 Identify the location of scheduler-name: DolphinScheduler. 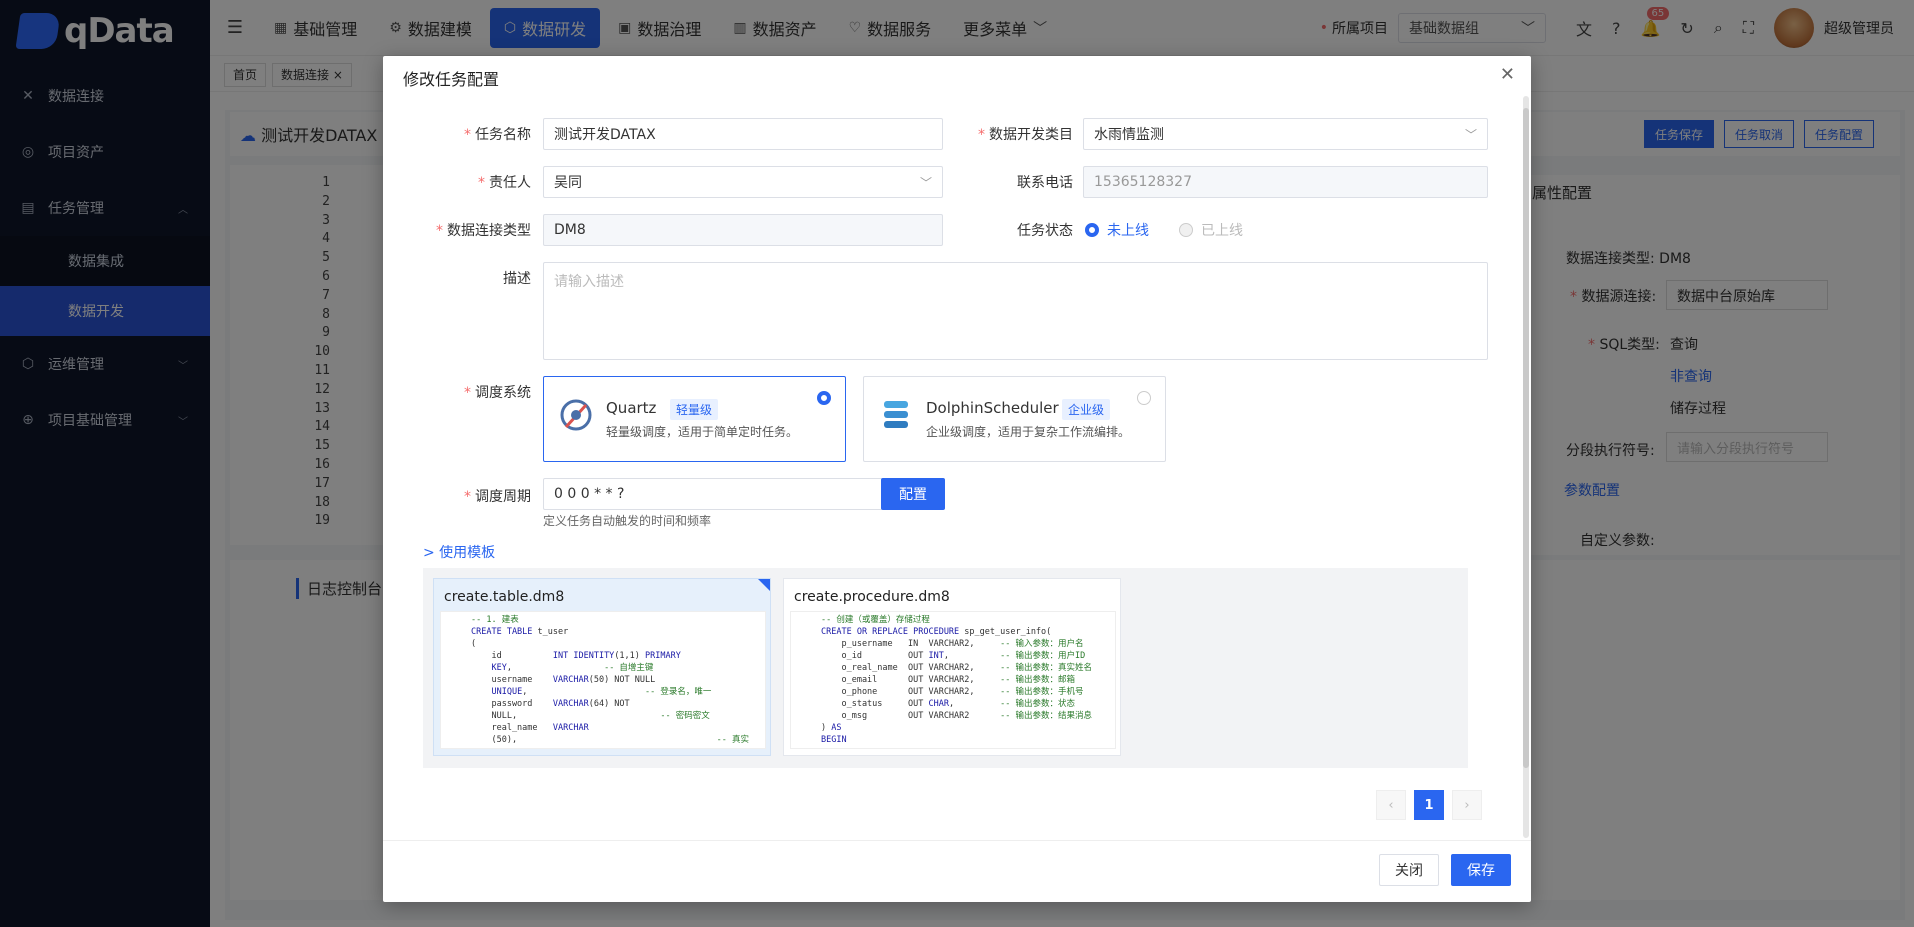
(992, 408).